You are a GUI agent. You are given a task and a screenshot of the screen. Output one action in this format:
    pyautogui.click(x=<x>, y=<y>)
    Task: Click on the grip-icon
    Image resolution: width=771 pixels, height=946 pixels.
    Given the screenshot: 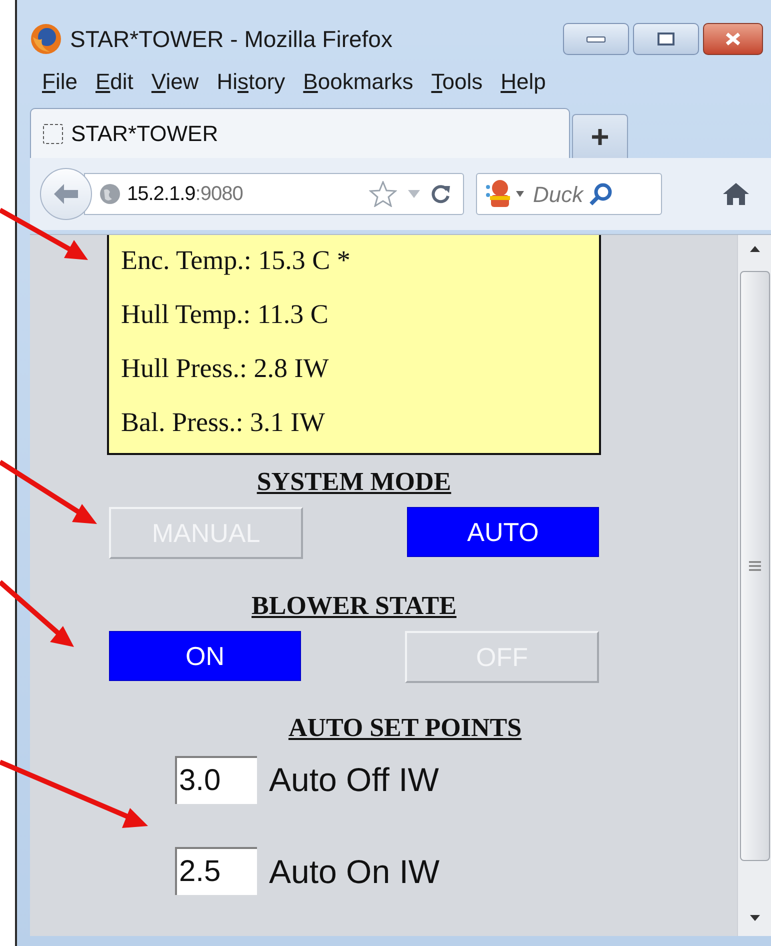 What is the action you would take?
    pyautogui.click(x=754, y=566)
    